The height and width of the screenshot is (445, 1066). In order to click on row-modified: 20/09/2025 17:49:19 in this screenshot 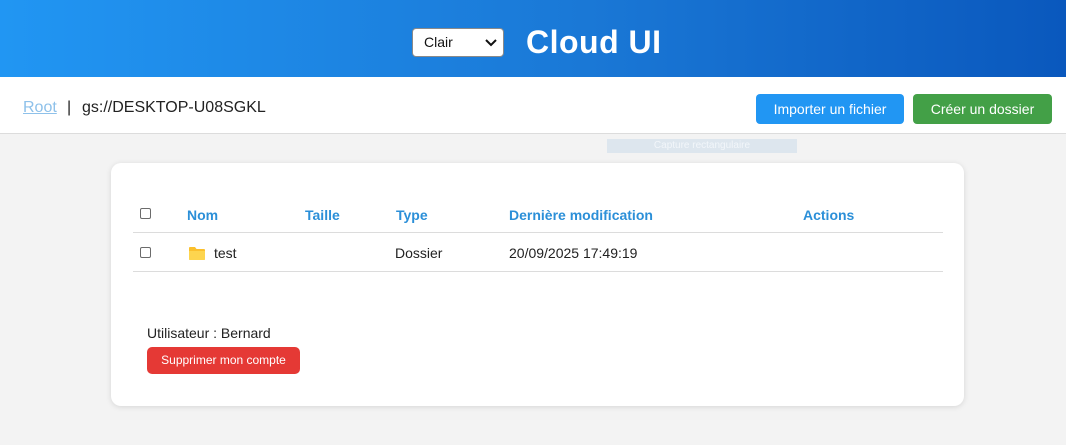, I will do `click(573, 253)`.